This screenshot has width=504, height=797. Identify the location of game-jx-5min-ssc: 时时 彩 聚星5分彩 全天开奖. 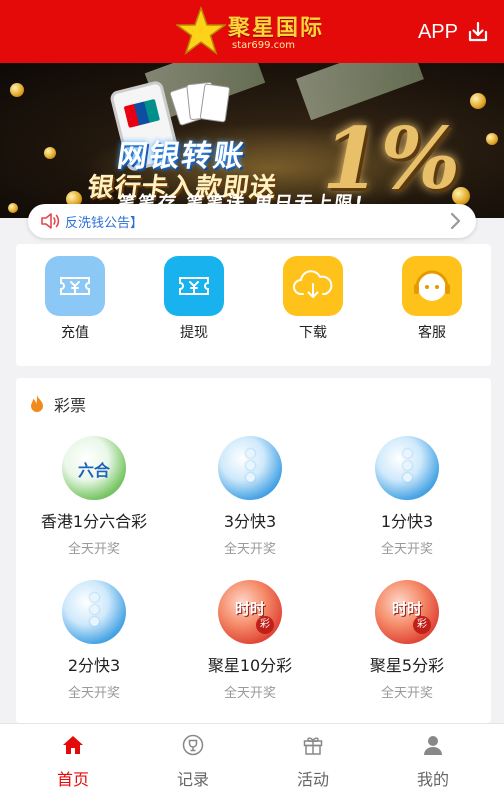
(407, 640).